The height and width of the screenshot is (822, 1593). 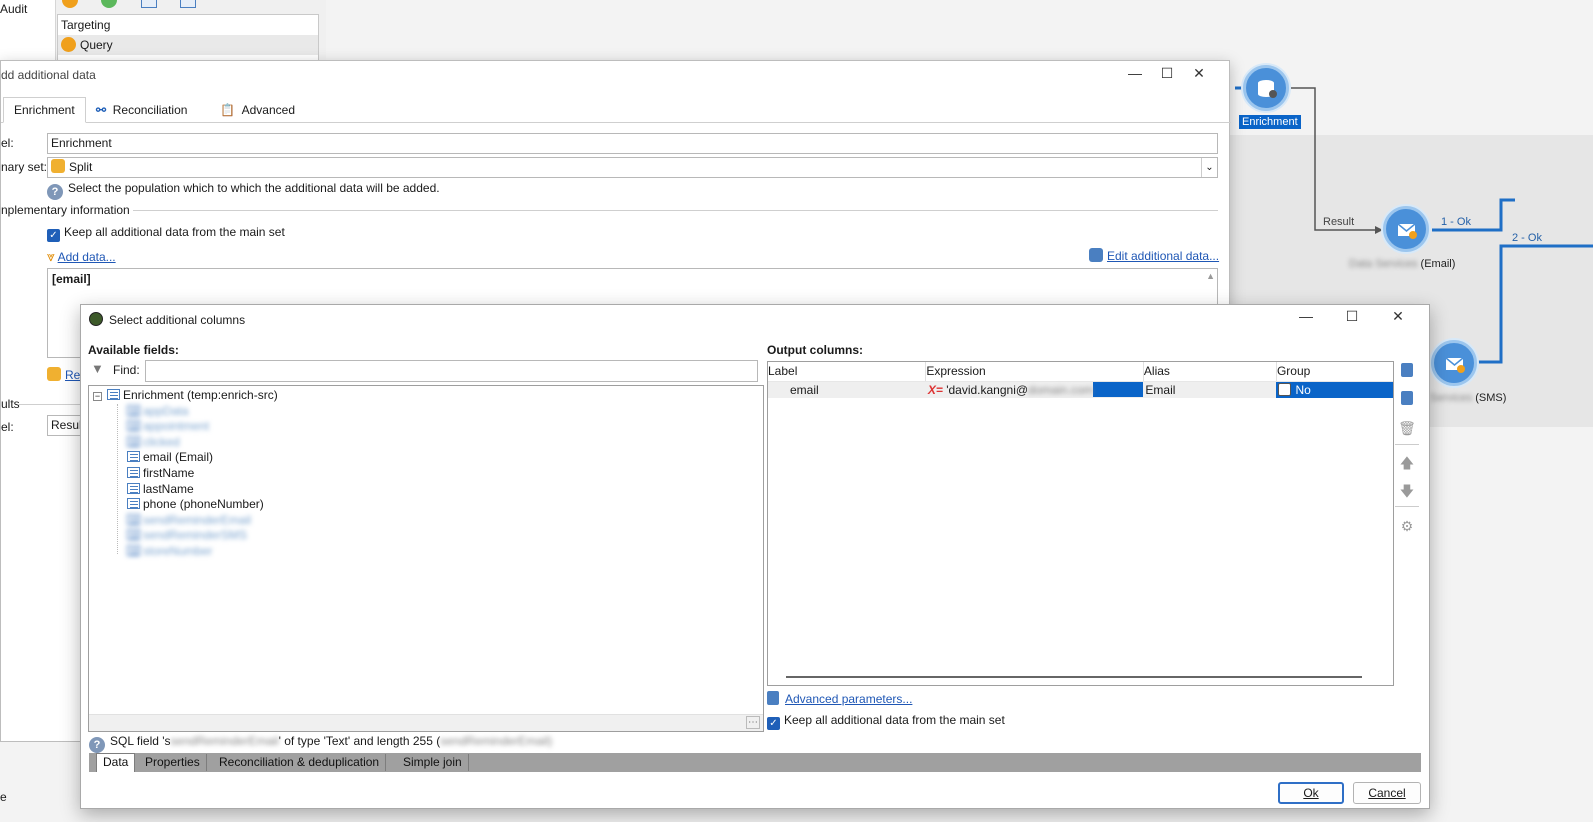 What do you see at coordinates (616, 110) in the screenshot?
I see `enrichment-tabs: Enrichment ⚯ Reconciliation 📋 Advanced` at bounding box center [616, 110].